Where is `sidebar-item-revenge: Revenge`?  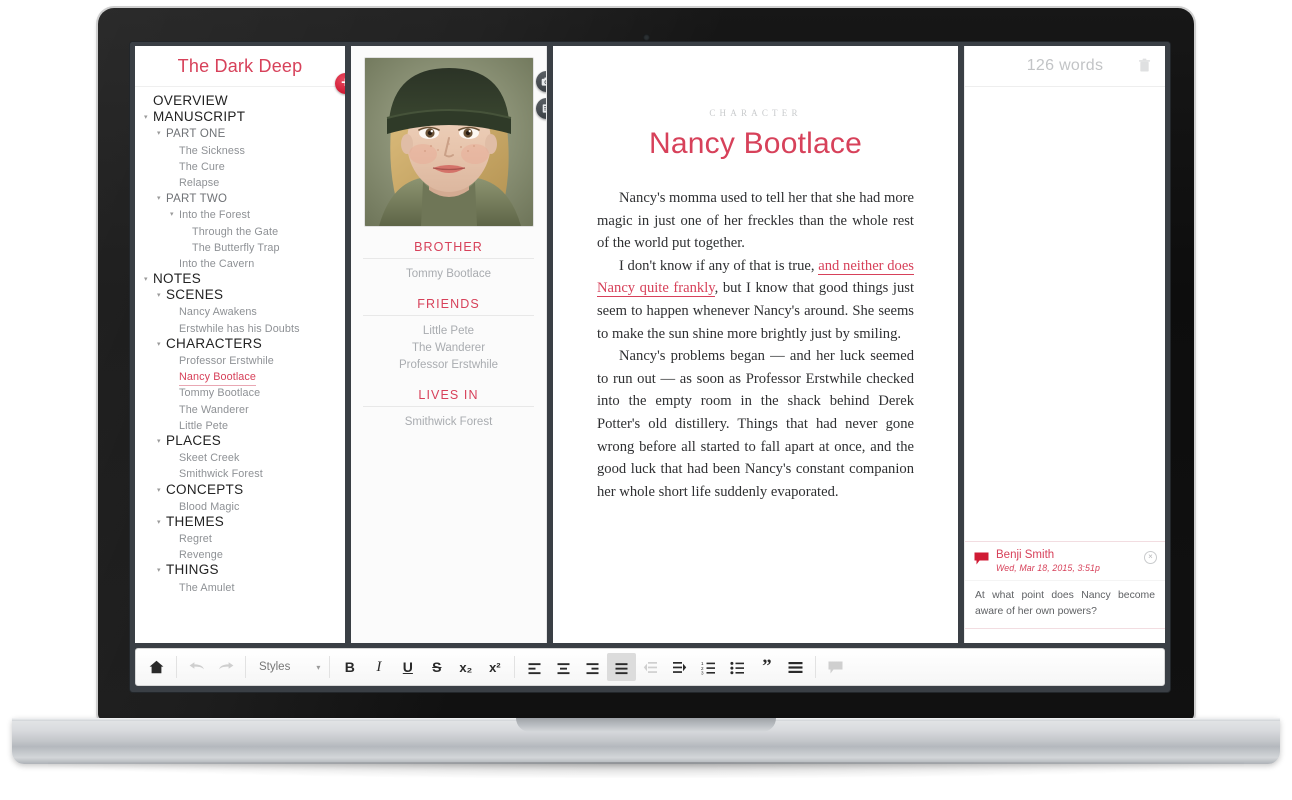 sidebar-item-revenge: Revenge is located at coordinates (240, 554).